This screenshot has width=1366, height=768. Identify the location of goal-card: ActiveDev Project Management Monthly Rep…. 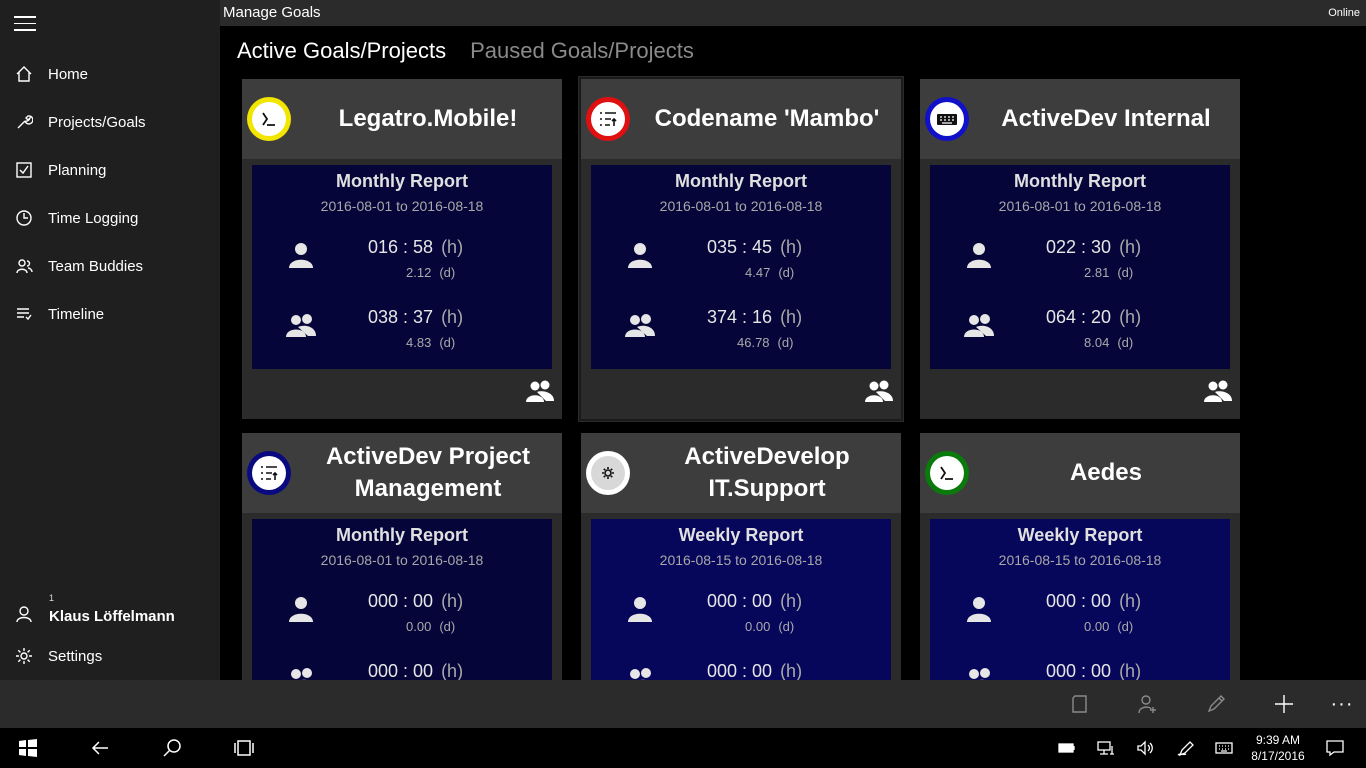
(402, 556).